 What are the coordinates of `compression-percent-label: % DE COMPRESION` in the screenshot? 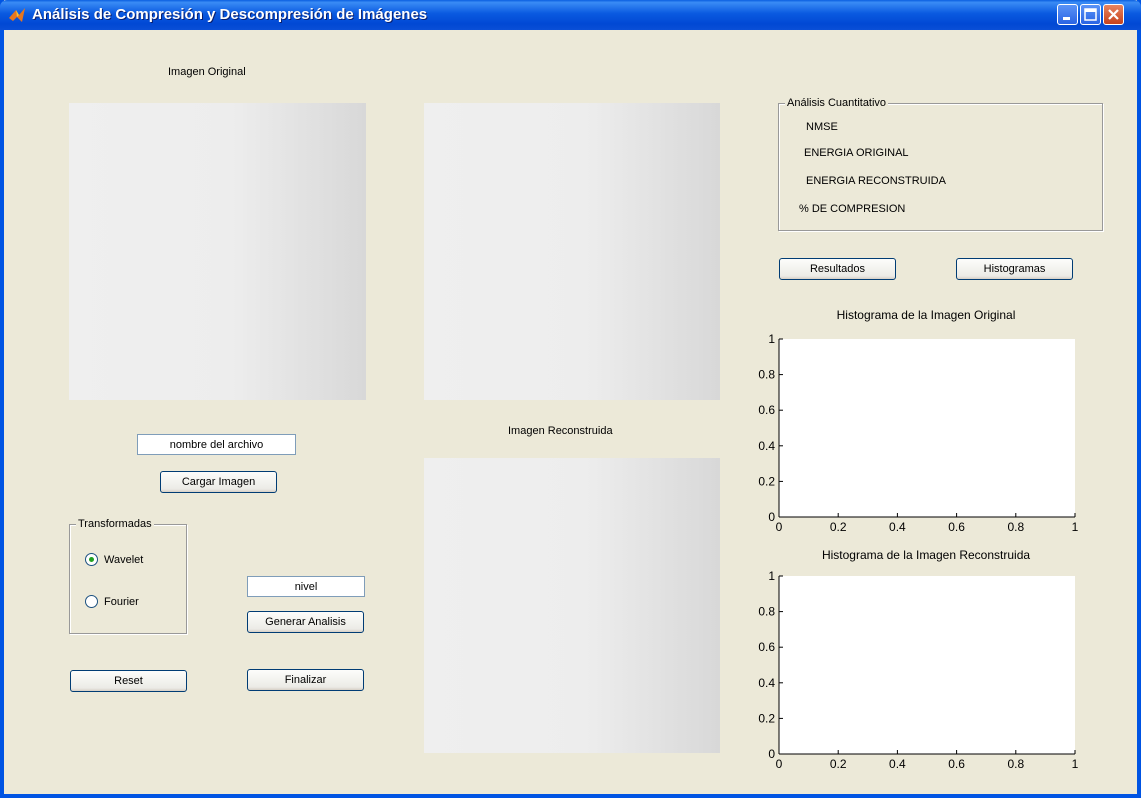 It's located at (852, 209).